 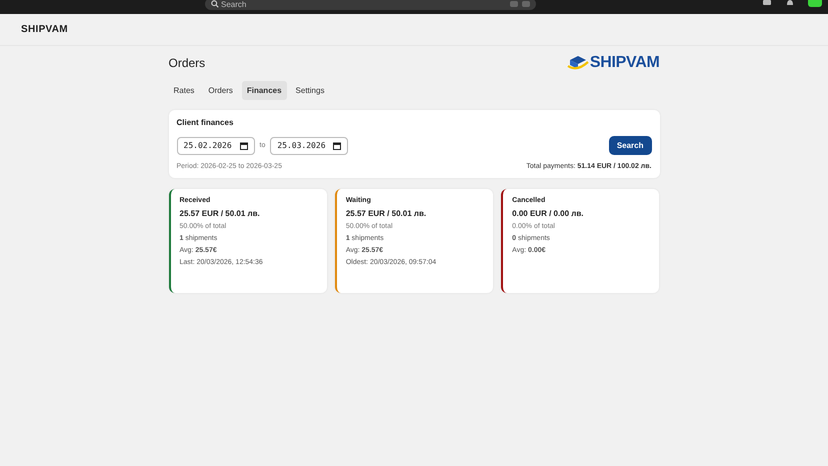 What do you see at coordinates (184, 90) in the screenshot?
I see `tab: Rates` at bounding box center [184, 90].